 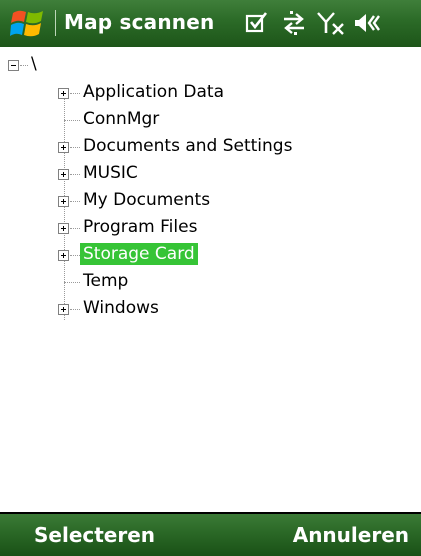 I want to click on tree-item-label: Temp, so click(x=106, y=281).